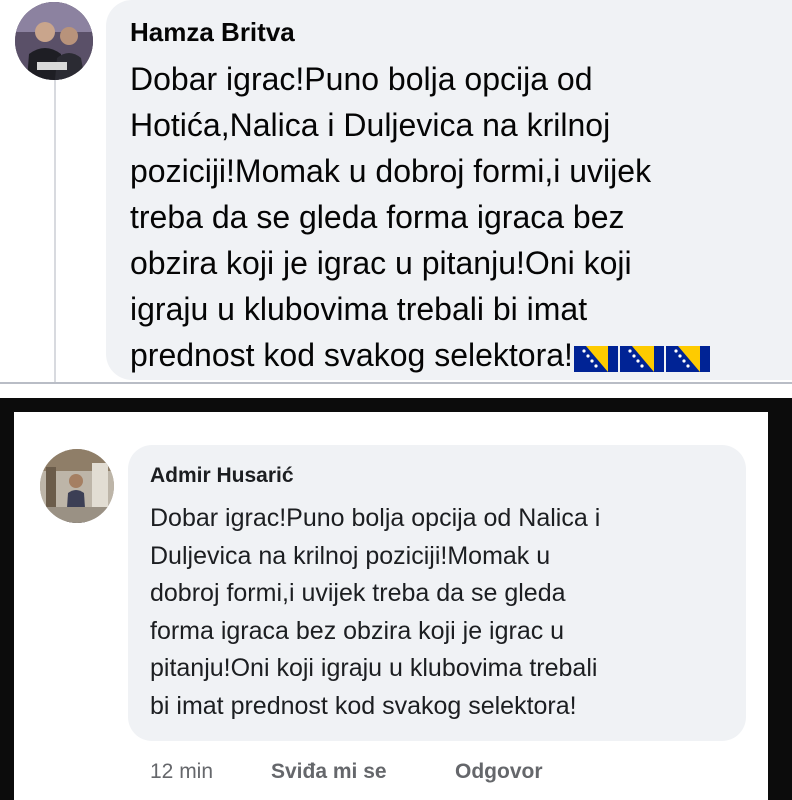  Describe the element at coordinates (391, 171) in the screenshot. I see `comment-line: poziciji!Momak u dobroj formi,i uvijek` at that location.